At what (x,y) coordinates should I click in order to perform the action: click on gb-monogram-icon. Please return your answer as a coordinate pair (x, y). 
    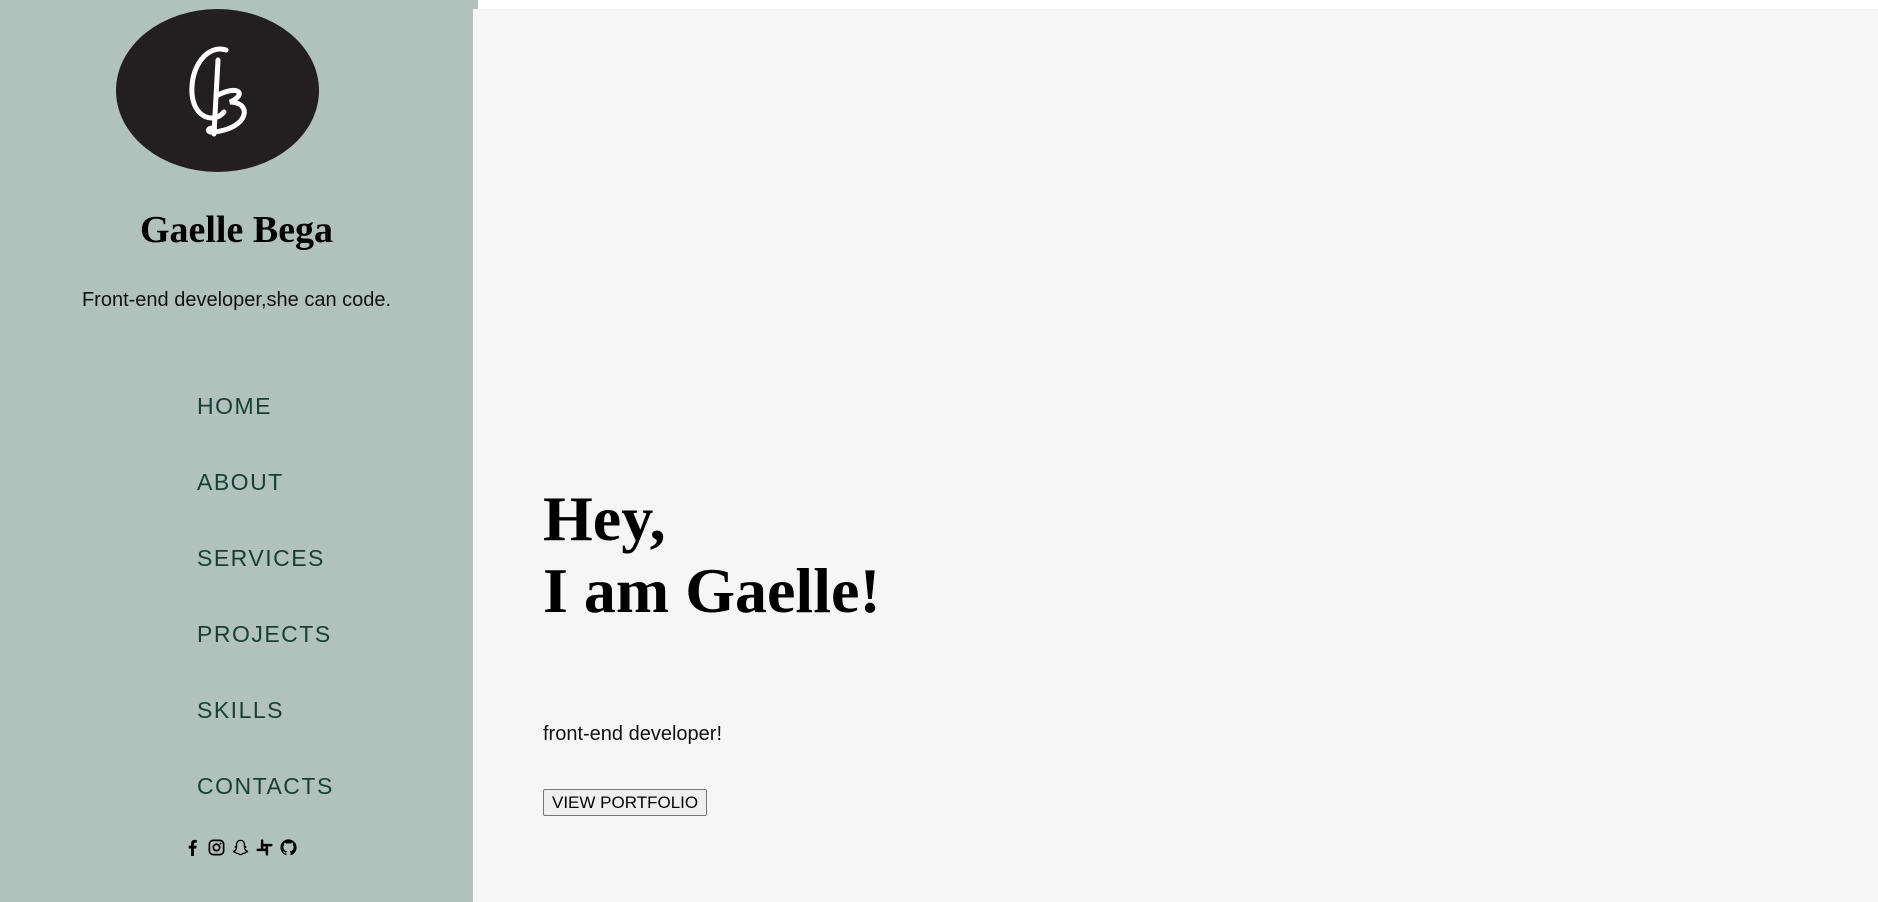
    Looking at the image, I should click on (217, 91).